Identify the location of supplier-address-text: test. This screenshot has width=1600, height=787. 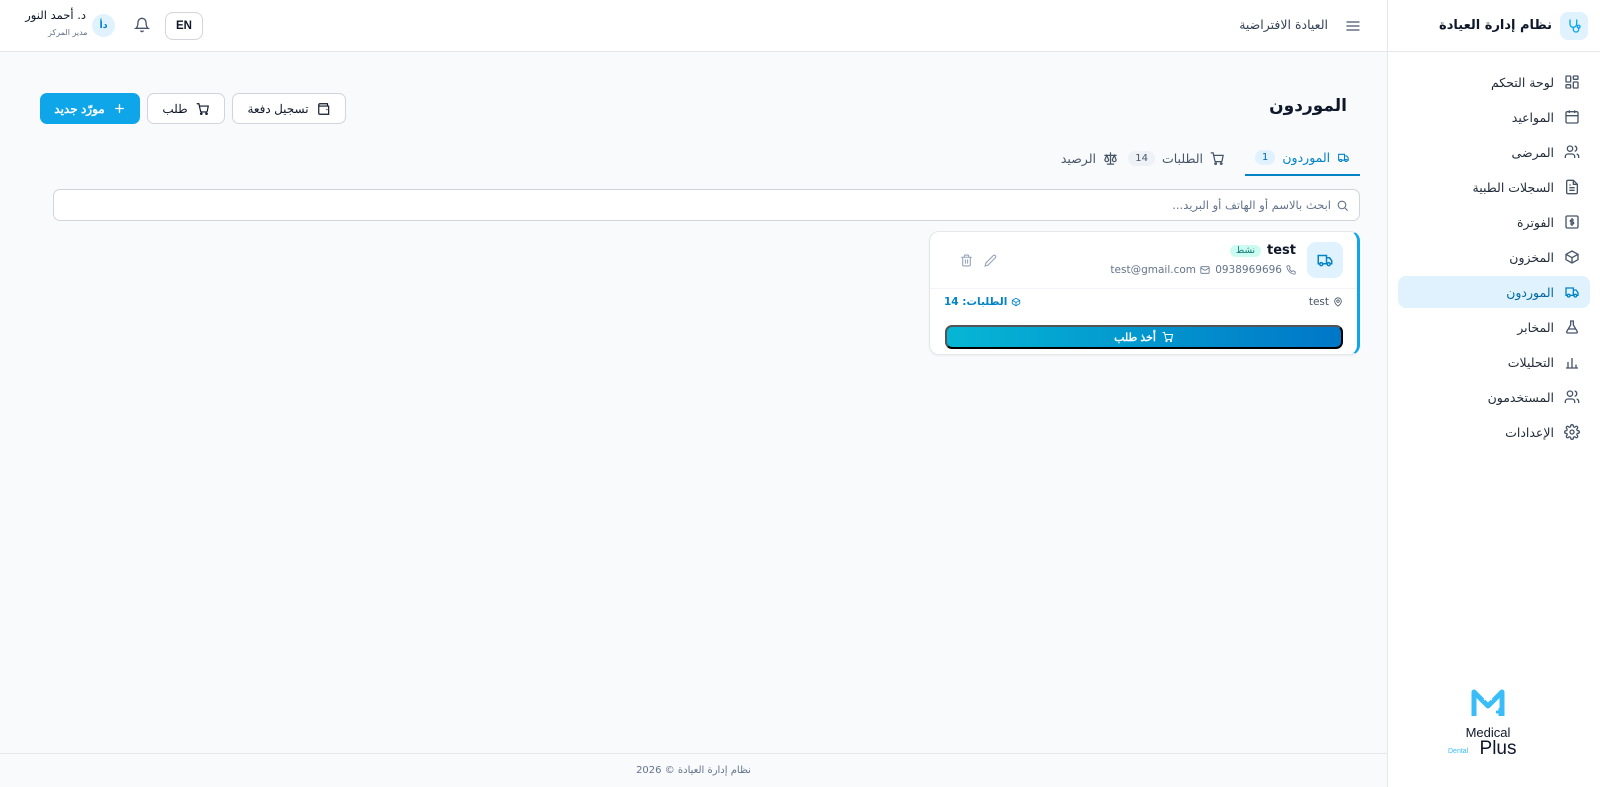
(1318, 302).